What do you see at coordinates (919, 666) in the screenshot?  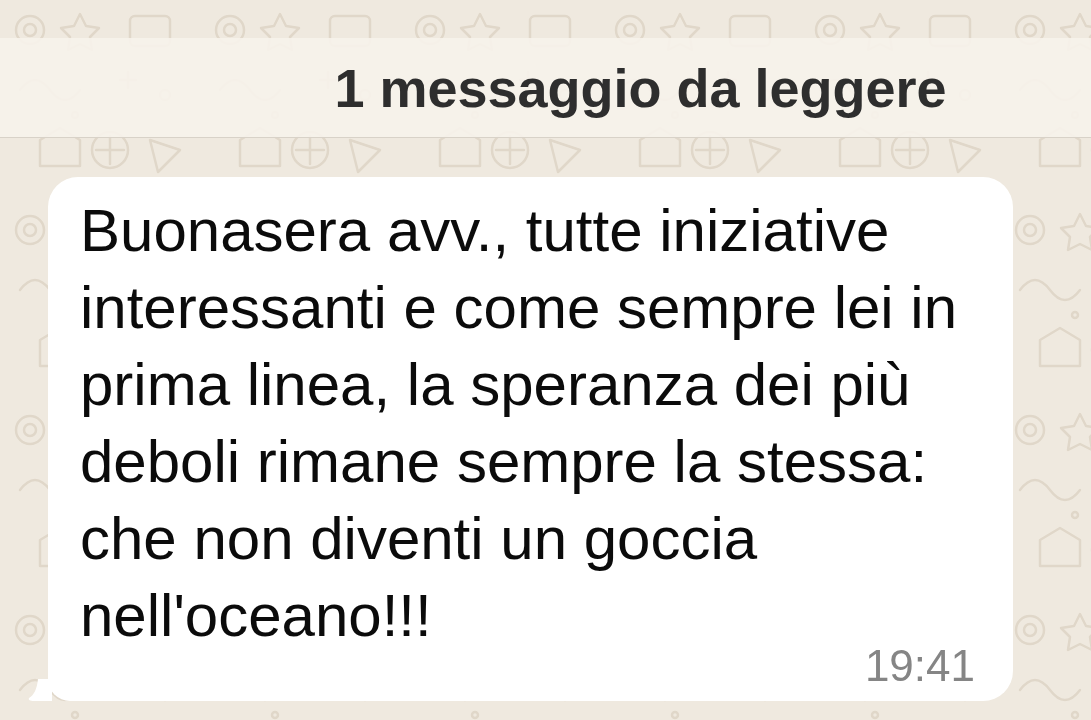 I see `message-time: 19:41` at bounding box center [919, 666].